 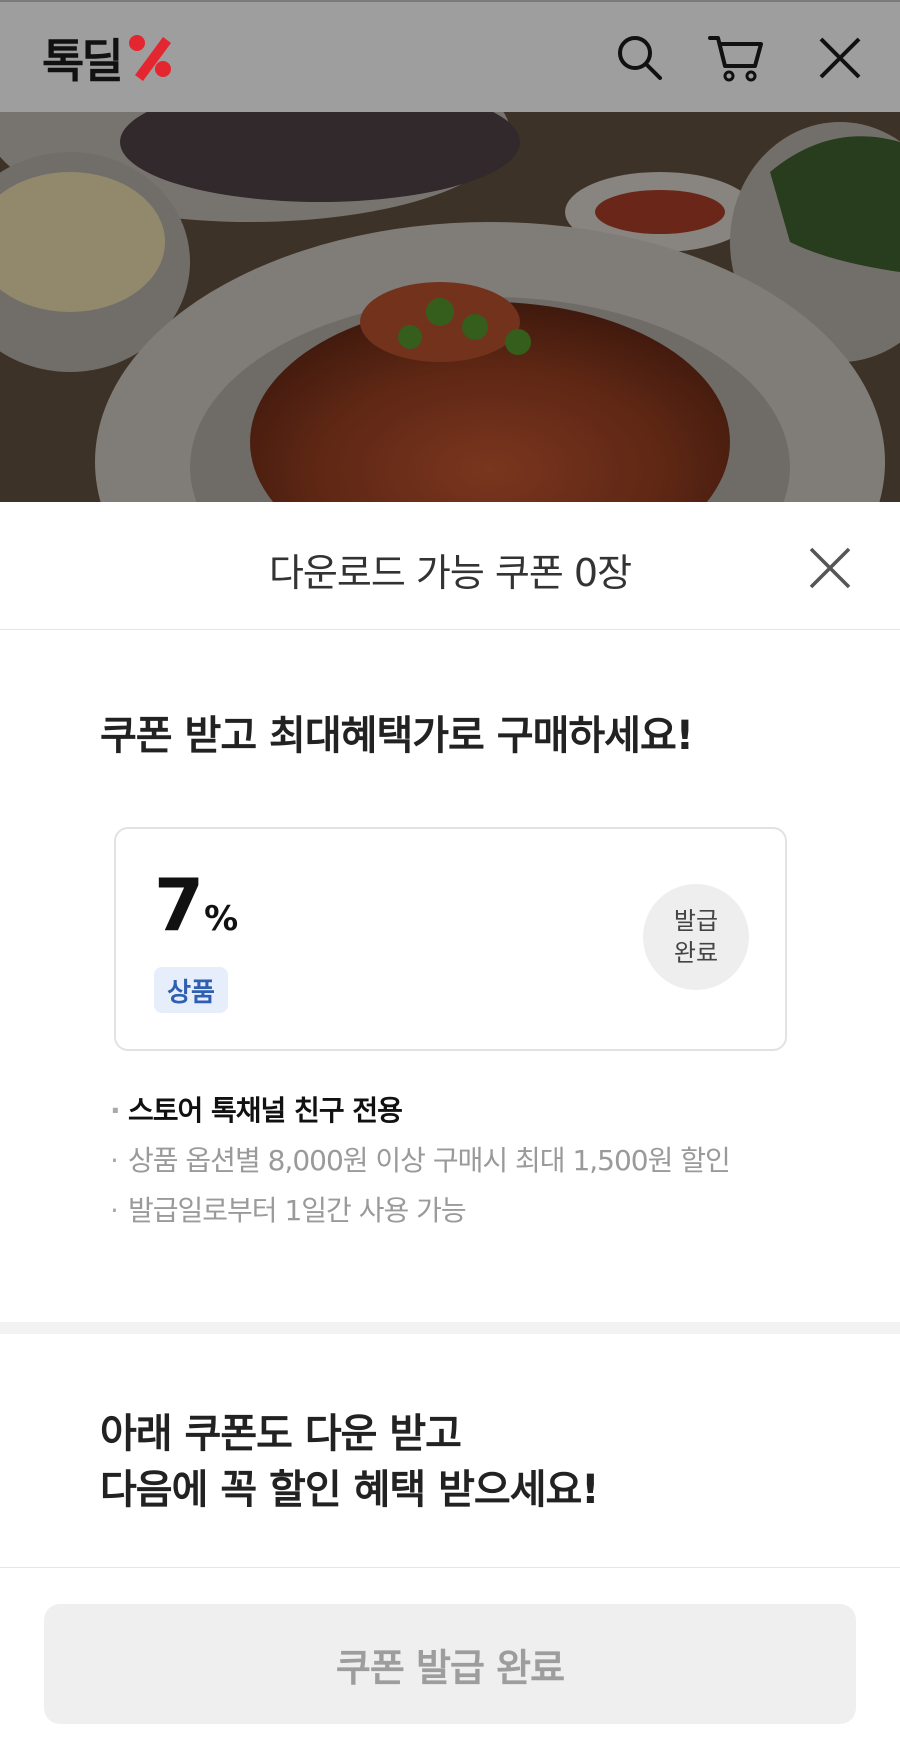 I want to click on percent-mark-icon, so click(x=150, y=58).